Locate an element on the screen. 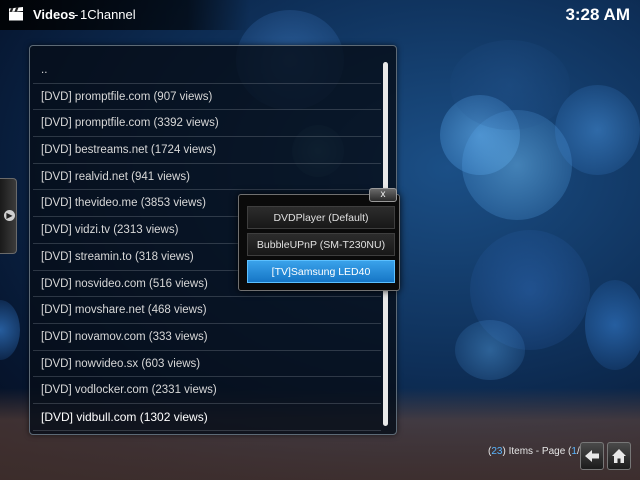 The image size is (640, 480). back-arrow-icon is located at coordinates (592, 456).